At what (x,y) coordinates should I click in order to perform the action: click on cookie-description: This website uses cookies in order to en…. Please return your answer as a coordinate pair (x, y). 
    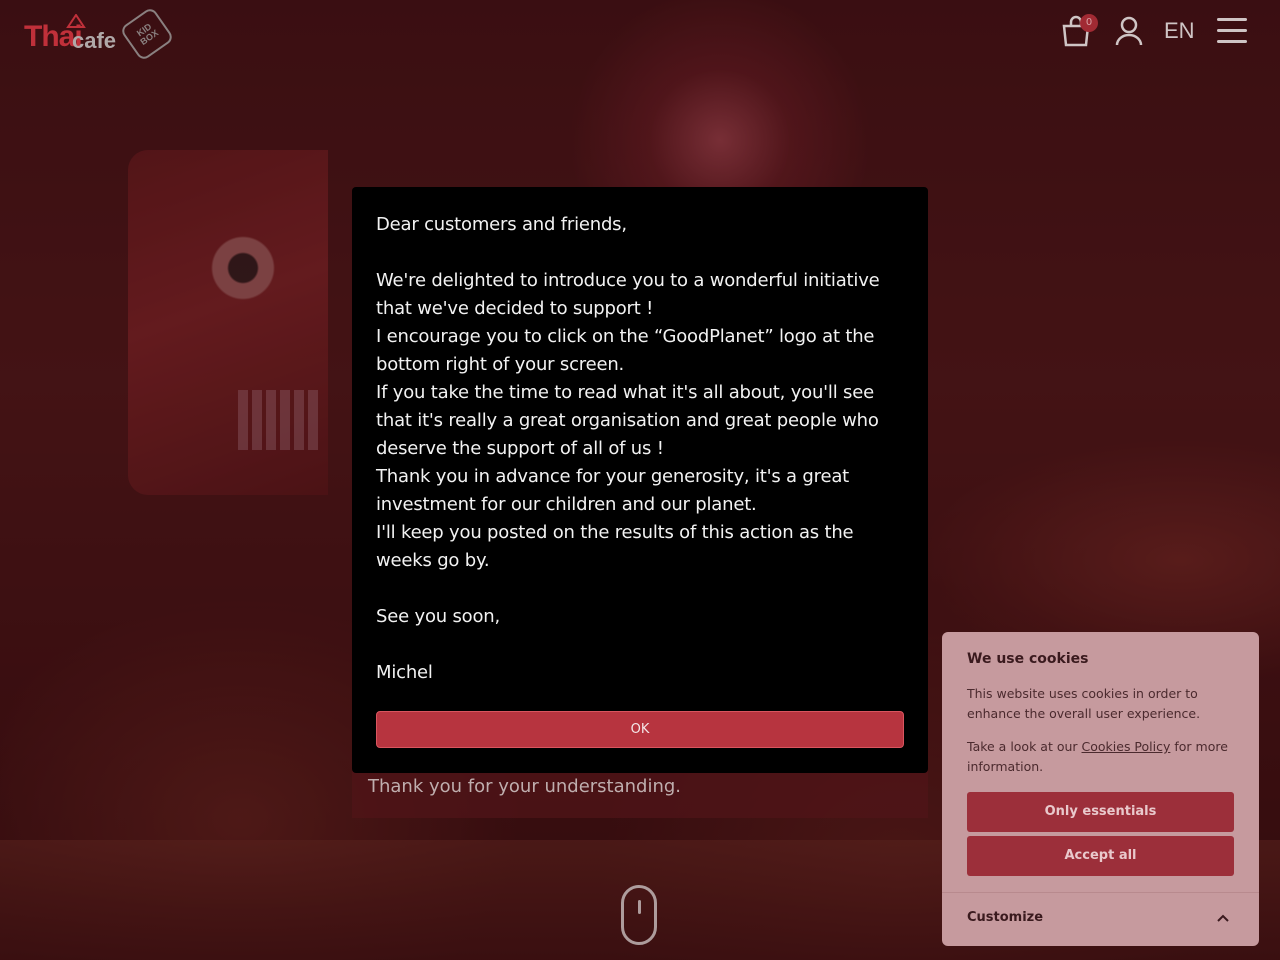
    Looking at the image, I should click on (1084, 703).